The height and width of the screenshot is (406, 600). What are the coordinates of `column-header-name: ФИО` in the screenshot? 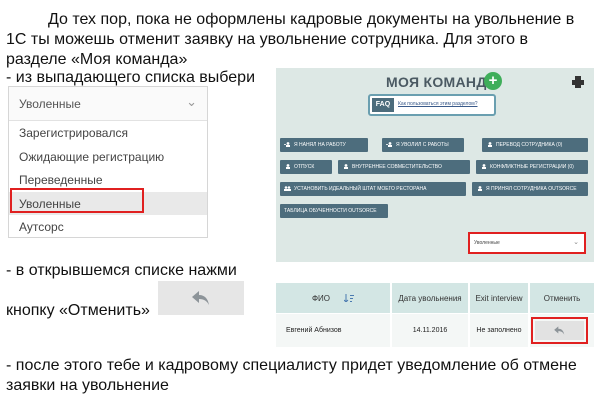 It's located at (333, 298).